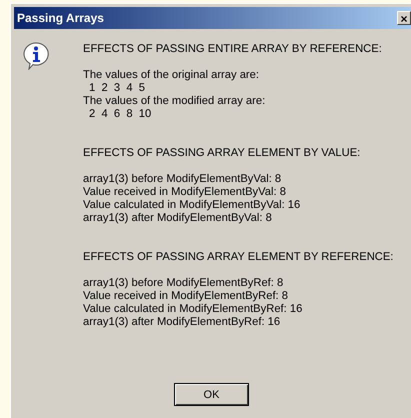 The width and height of the screenshot is (411, 418). What do you see at coordinates (185, 296) in the screenshot?
I see `message-line: Value received in ModifyElementByRef: 8` at bounding box center [185, 296].